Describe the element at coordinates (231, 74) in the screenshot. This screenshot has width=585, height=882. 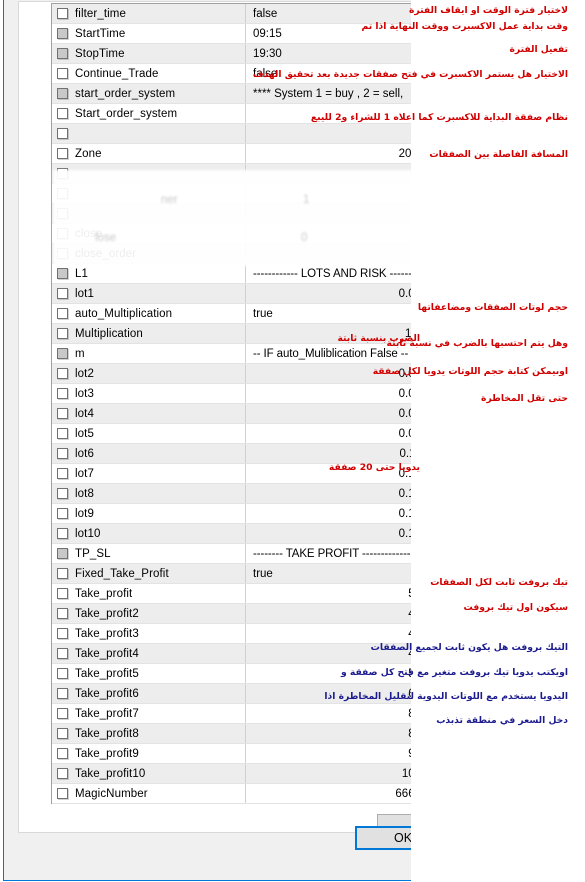
I see `grid-row: Continue_Trade false` at that location.